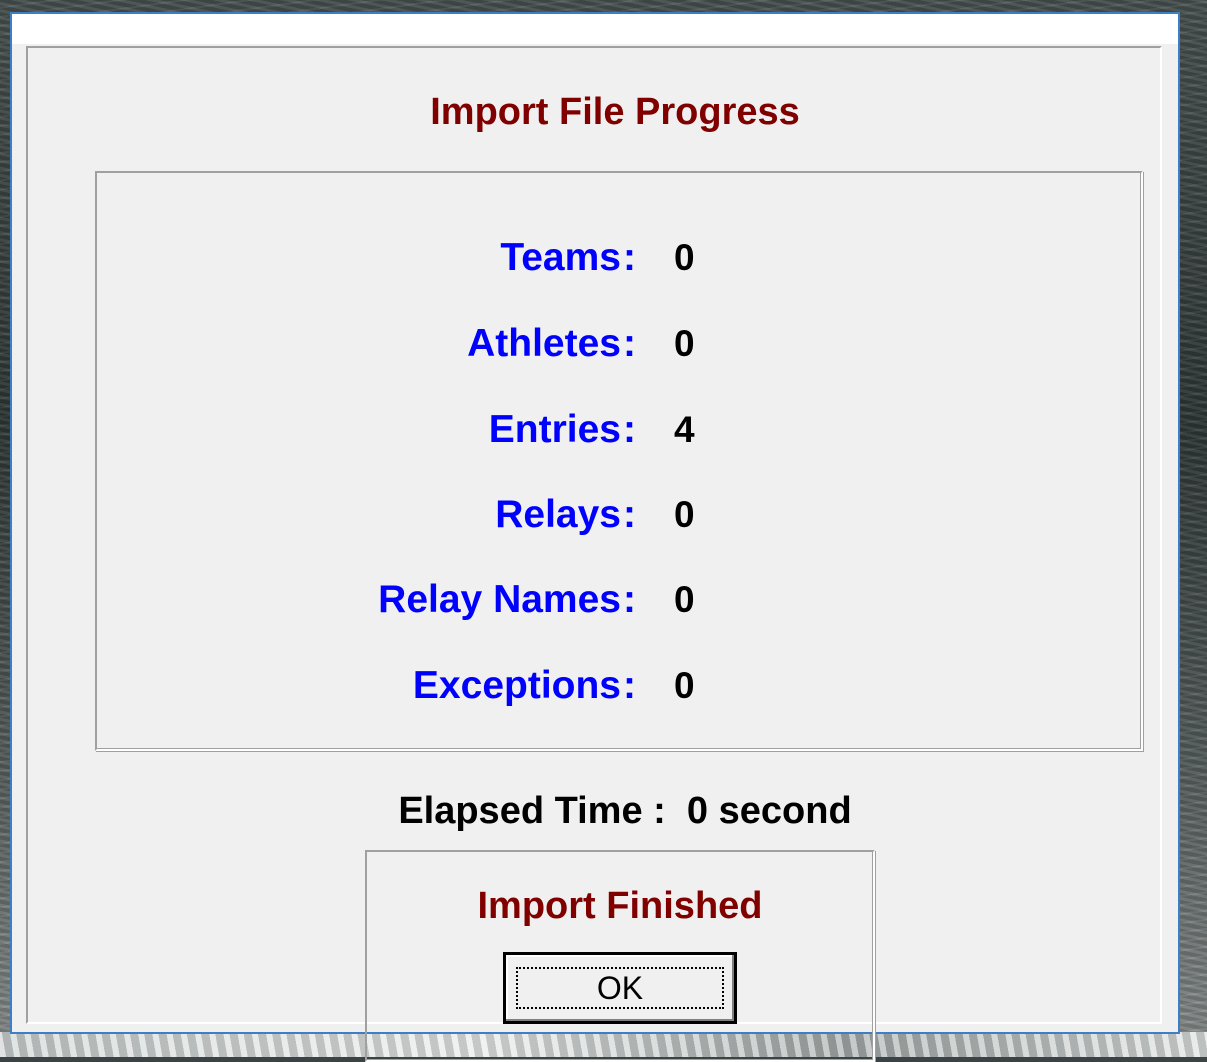 This screenshot has width=1207, height=1062. I want to click on stat-label: Entries, so click(554, 429).